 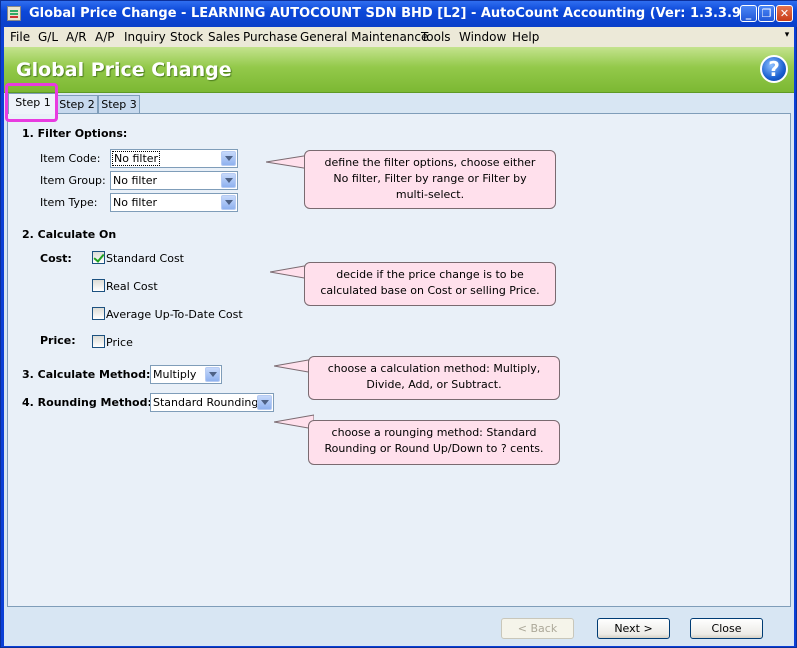 I want to click on method-callout-line: Divide, Add, or Subtract., so click(x=434, y=384).